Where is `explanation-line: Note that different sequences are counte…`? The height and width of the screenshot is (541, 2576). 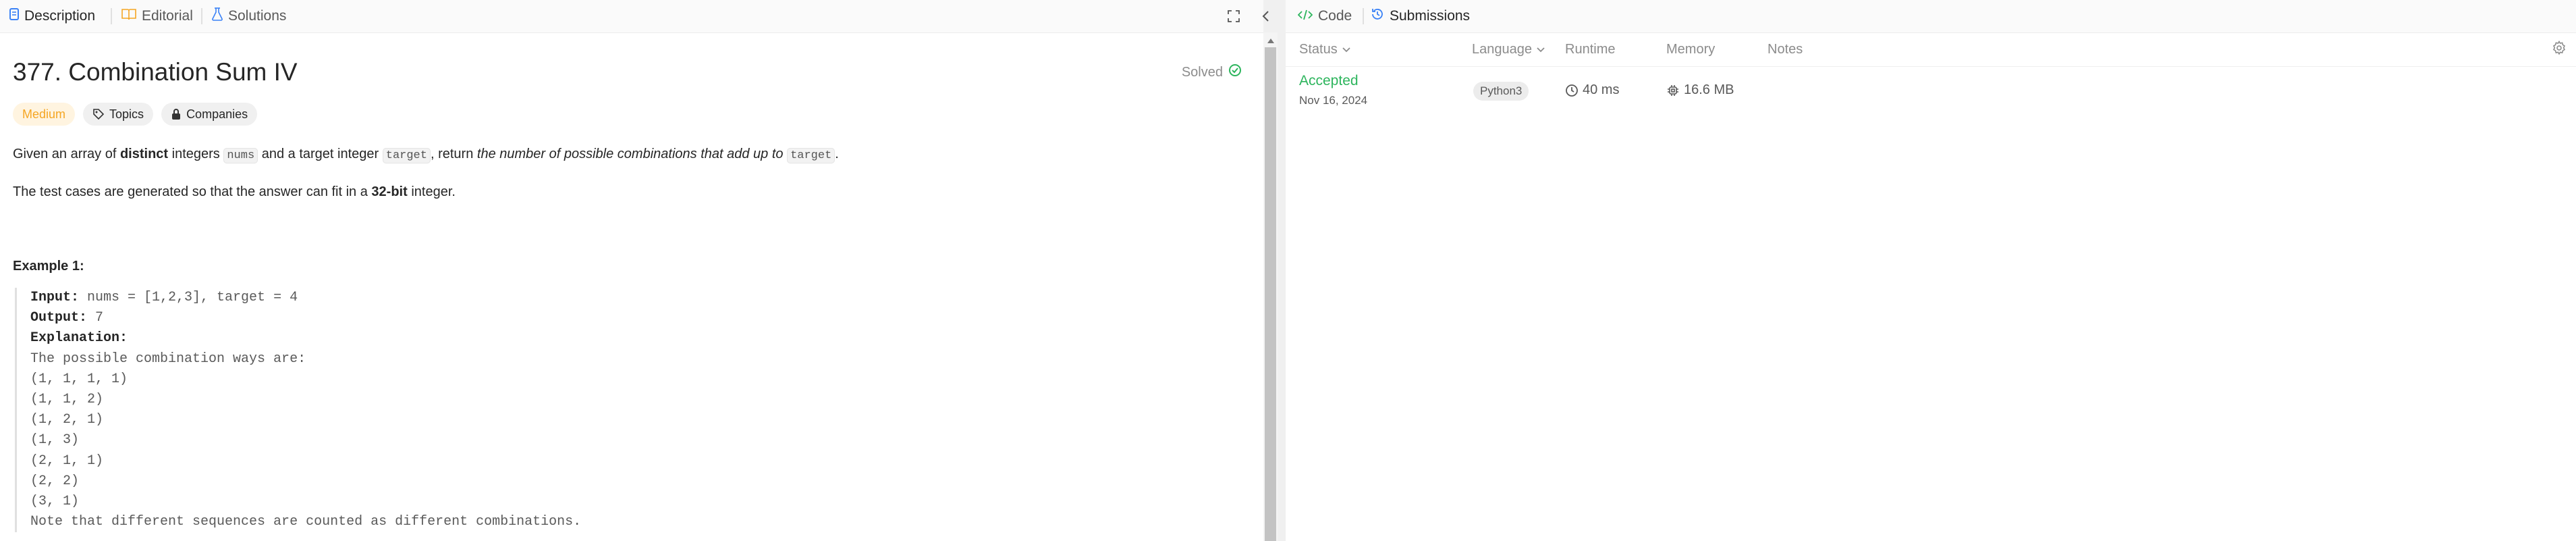 explanation-line: Note that different sequences are counte… is located at coordinates (306, 522).